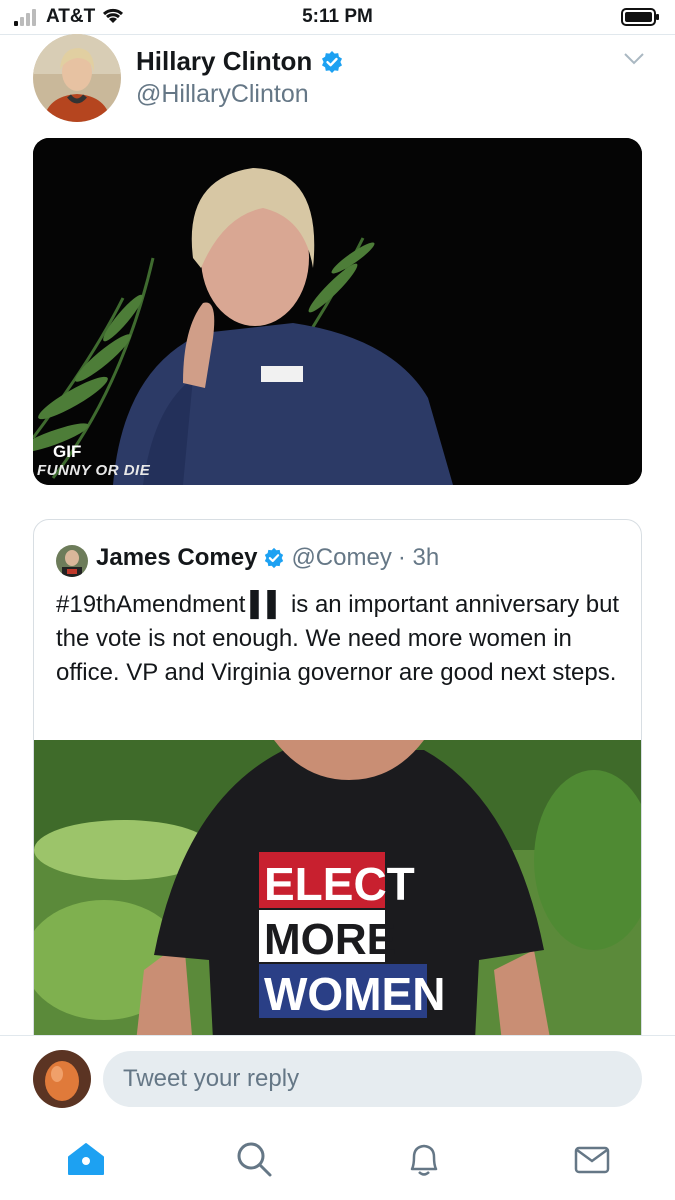  Describe the element at coordinates (86, 1159) in the screenshot. I see `home-icon` at that location.